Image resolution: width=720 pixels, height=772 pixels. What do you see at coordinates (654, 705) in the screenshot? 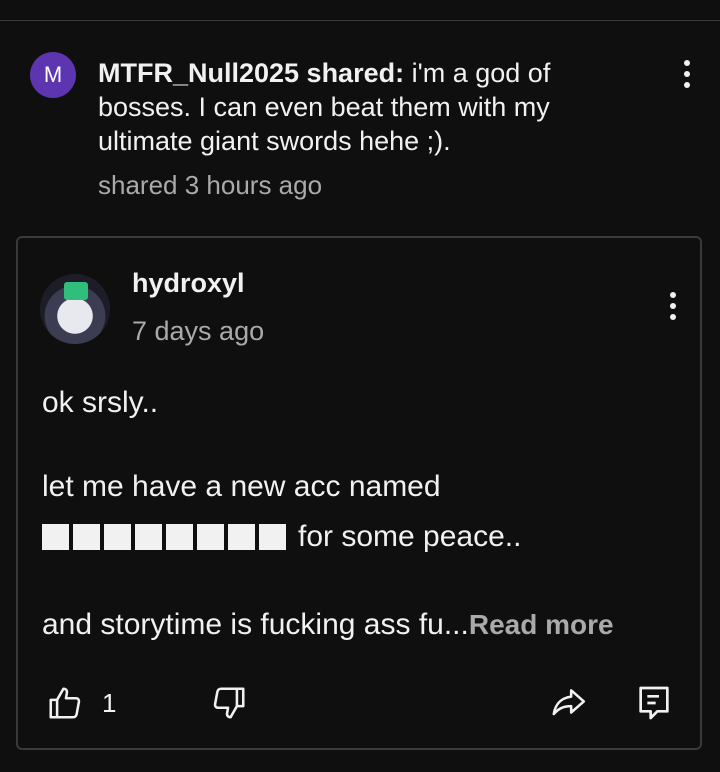
I see `reply-icon` at bounding box center [654, 705].